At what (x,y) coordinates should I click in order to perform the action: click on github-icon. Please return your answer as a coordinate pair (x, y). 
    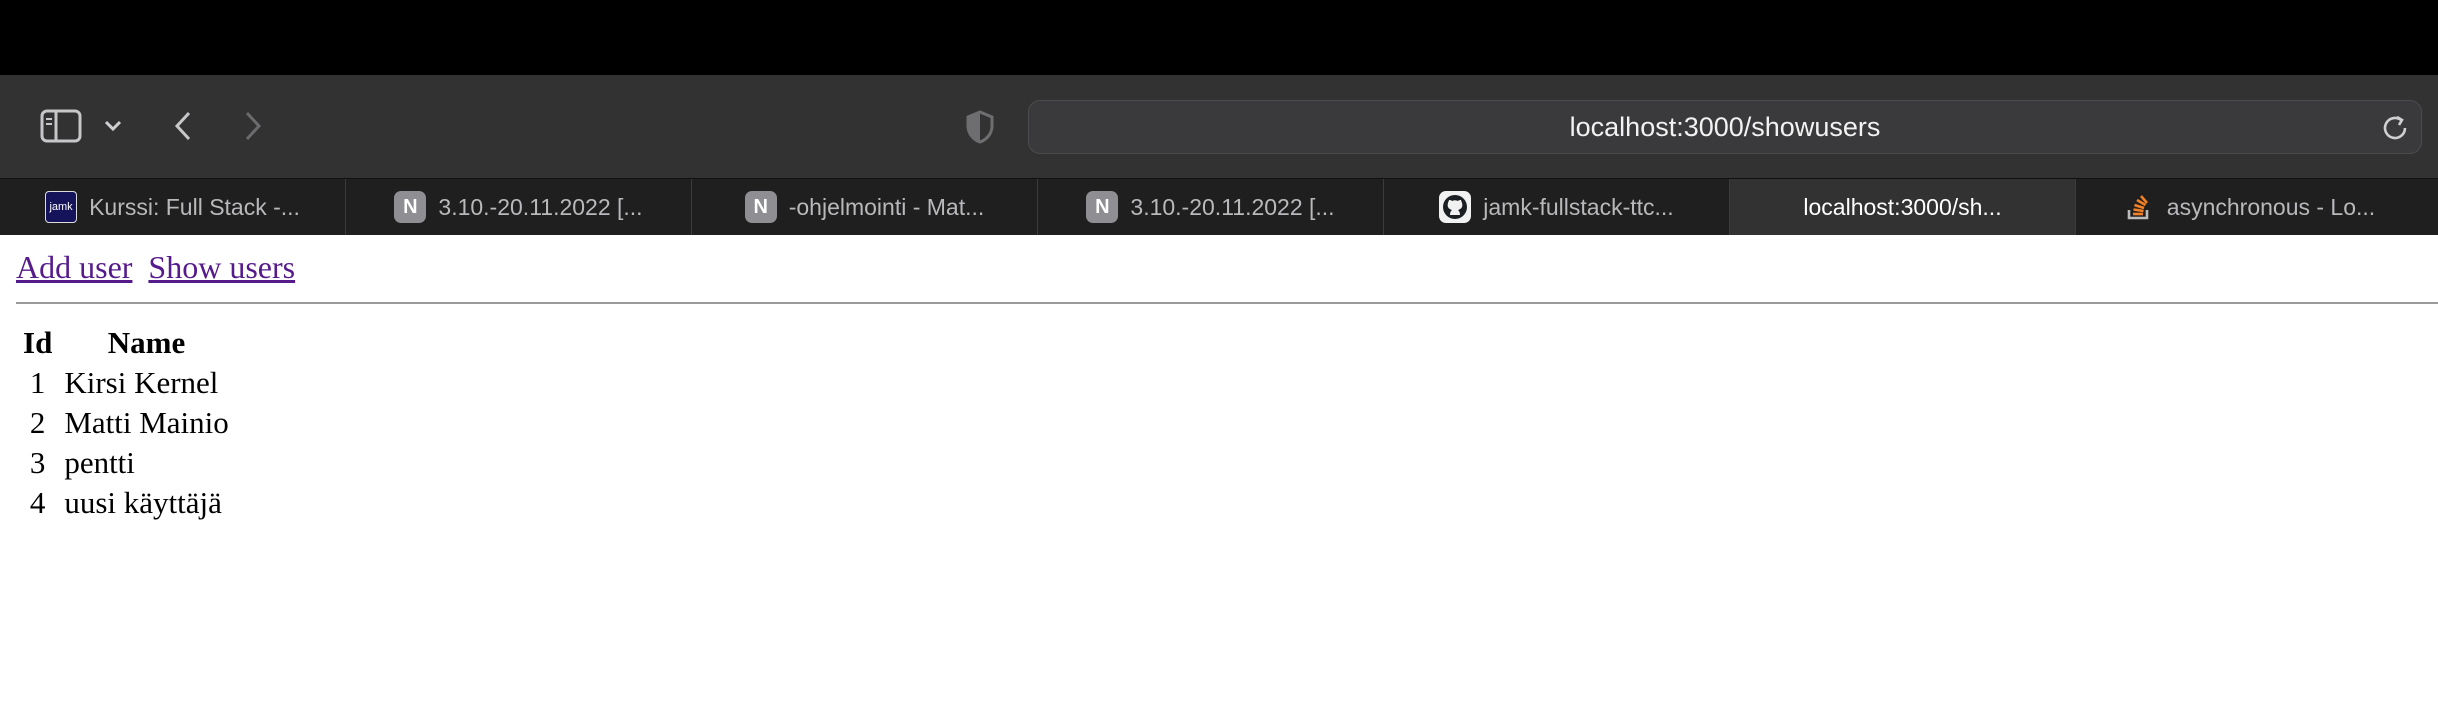
    Looking at the image, I should click on (1455, 207).